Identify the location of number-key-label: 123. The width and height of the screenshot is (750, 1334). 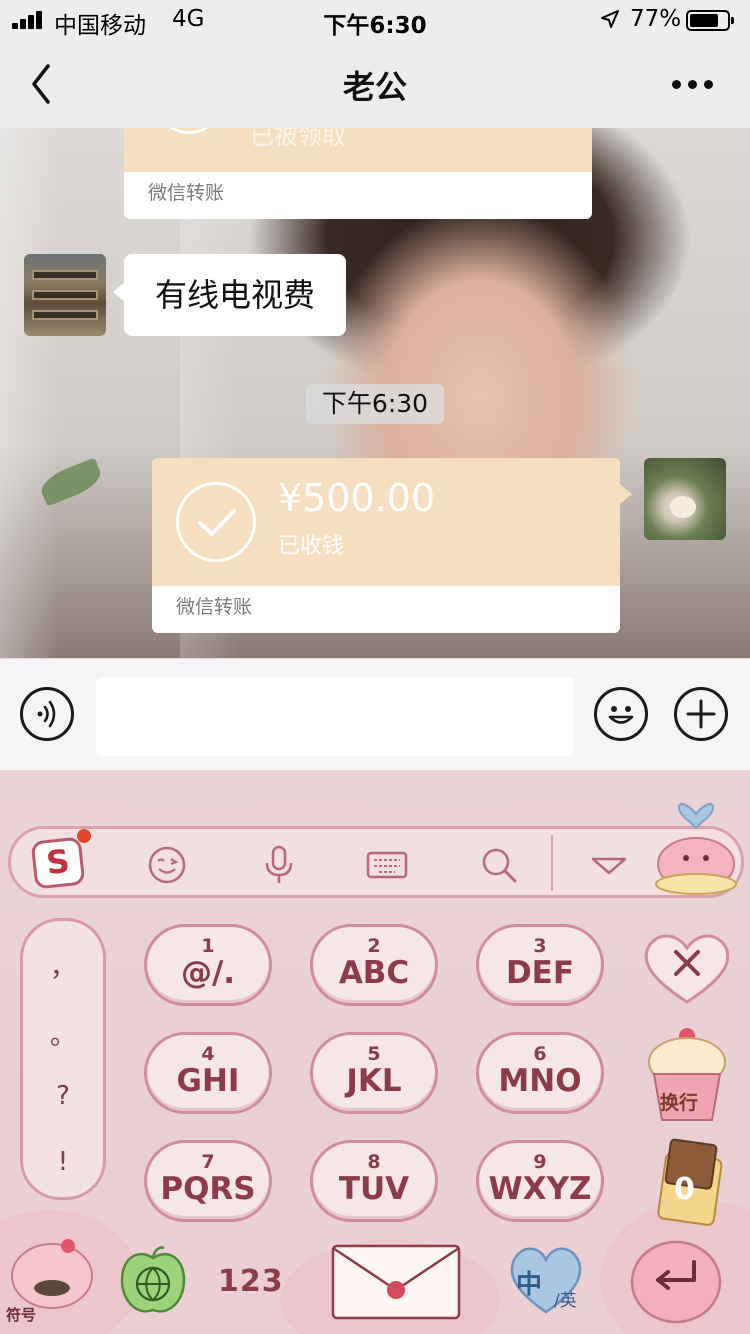
(251, 1281).